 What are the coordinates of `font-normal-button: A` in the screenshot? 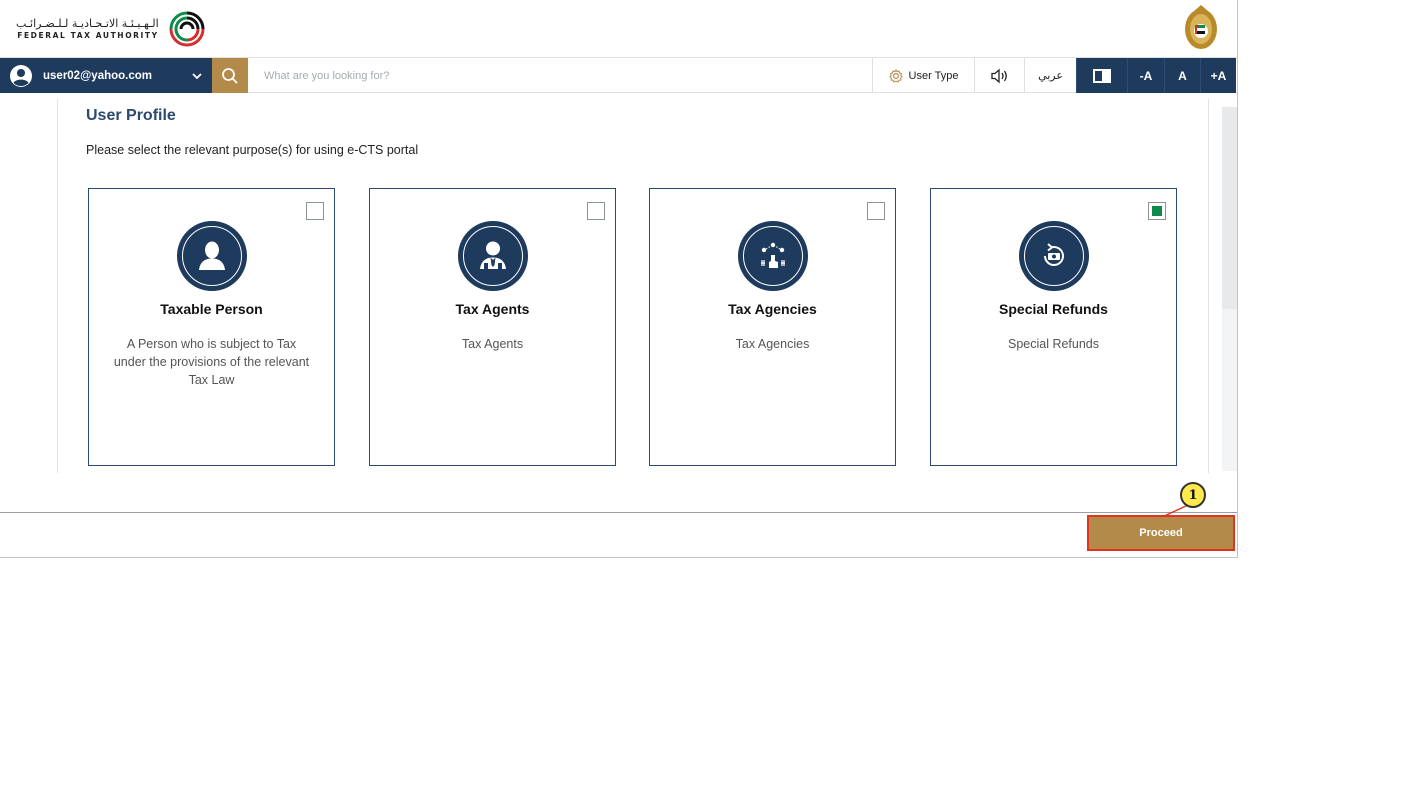 It's located at (1182, 75).